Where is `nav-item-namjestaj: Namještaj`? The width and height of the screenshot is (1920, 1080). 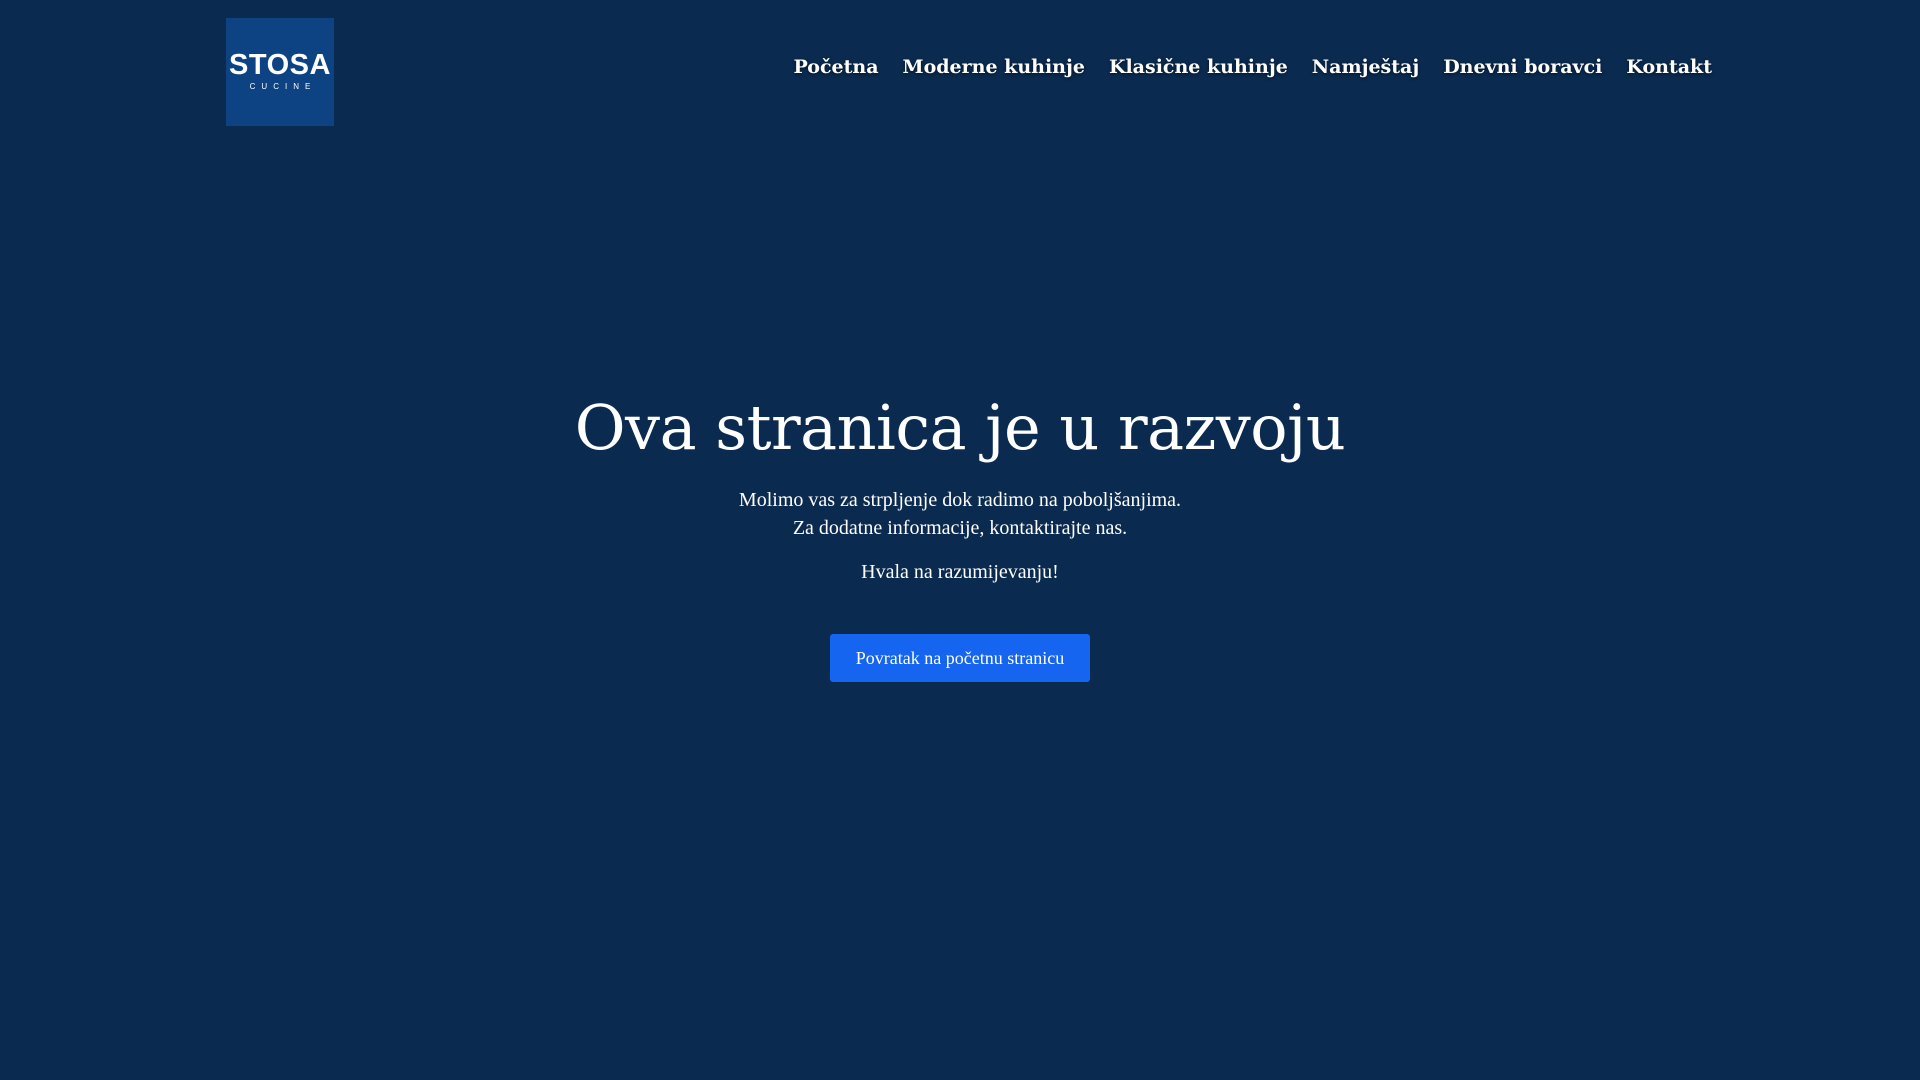 nav-item-namjestaj: Namještaj is located at coordinates (1365, 67).